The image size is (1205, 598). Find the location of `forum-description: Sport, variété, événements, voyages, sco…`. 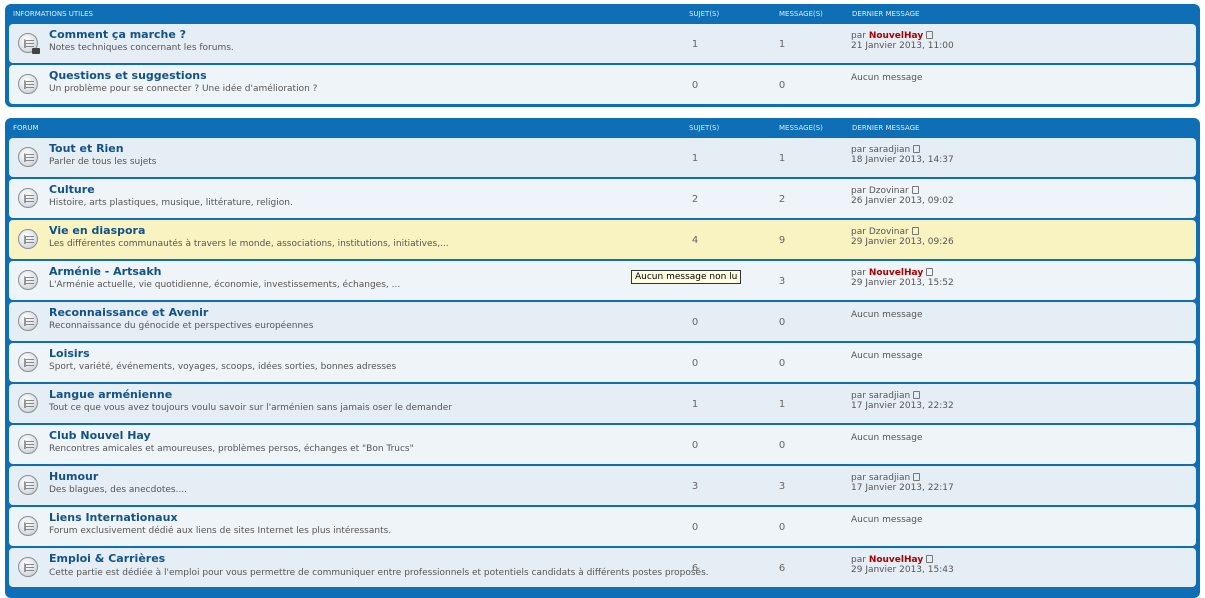

forum-description: Sport, variété, événements, voyages, sco… is located at coordinates (223, 367).